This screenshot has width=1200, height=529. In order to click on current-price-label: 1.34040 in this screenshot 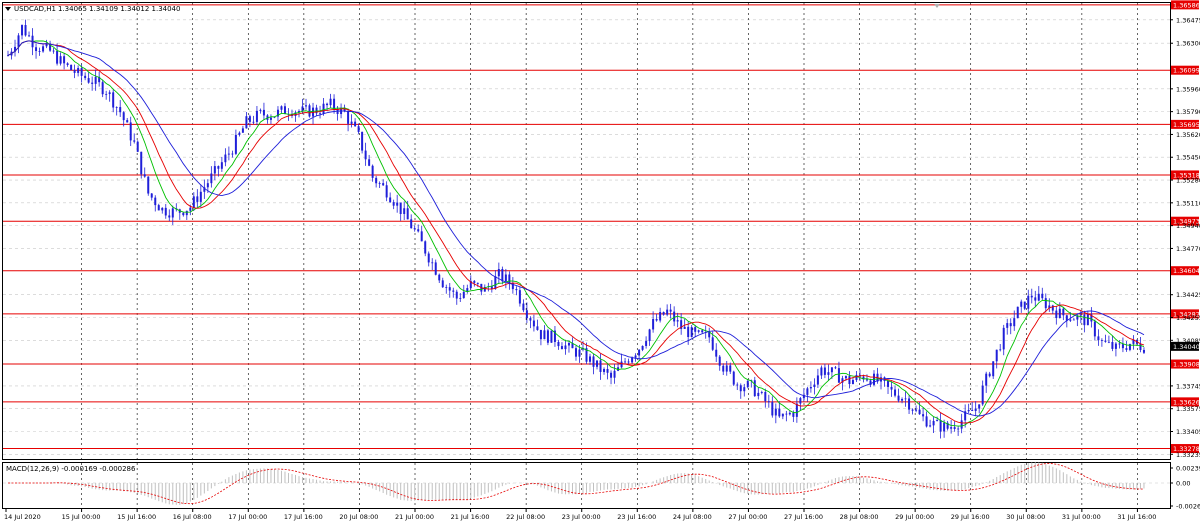, I will do `click(1186, 347)`.